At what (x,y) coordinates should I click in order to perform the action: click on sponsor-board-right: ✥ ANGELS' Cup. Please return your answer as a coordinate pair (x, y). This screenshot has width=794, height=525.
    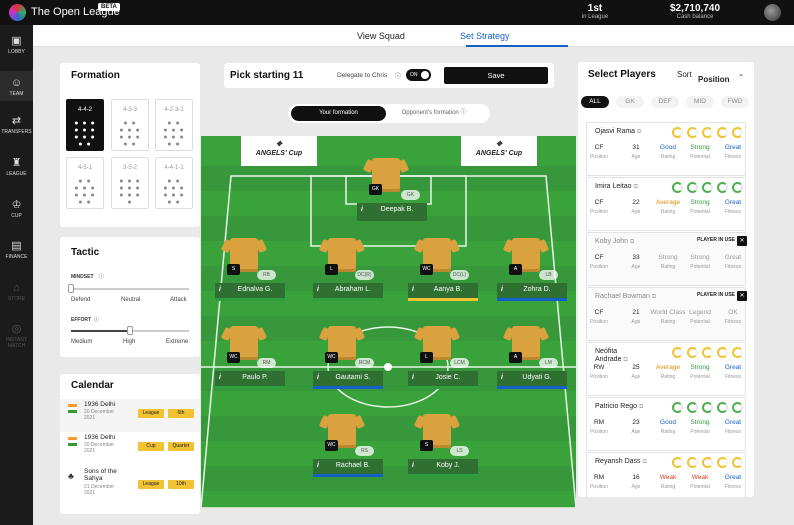
    Looking at the image, I should click on (499, 151).